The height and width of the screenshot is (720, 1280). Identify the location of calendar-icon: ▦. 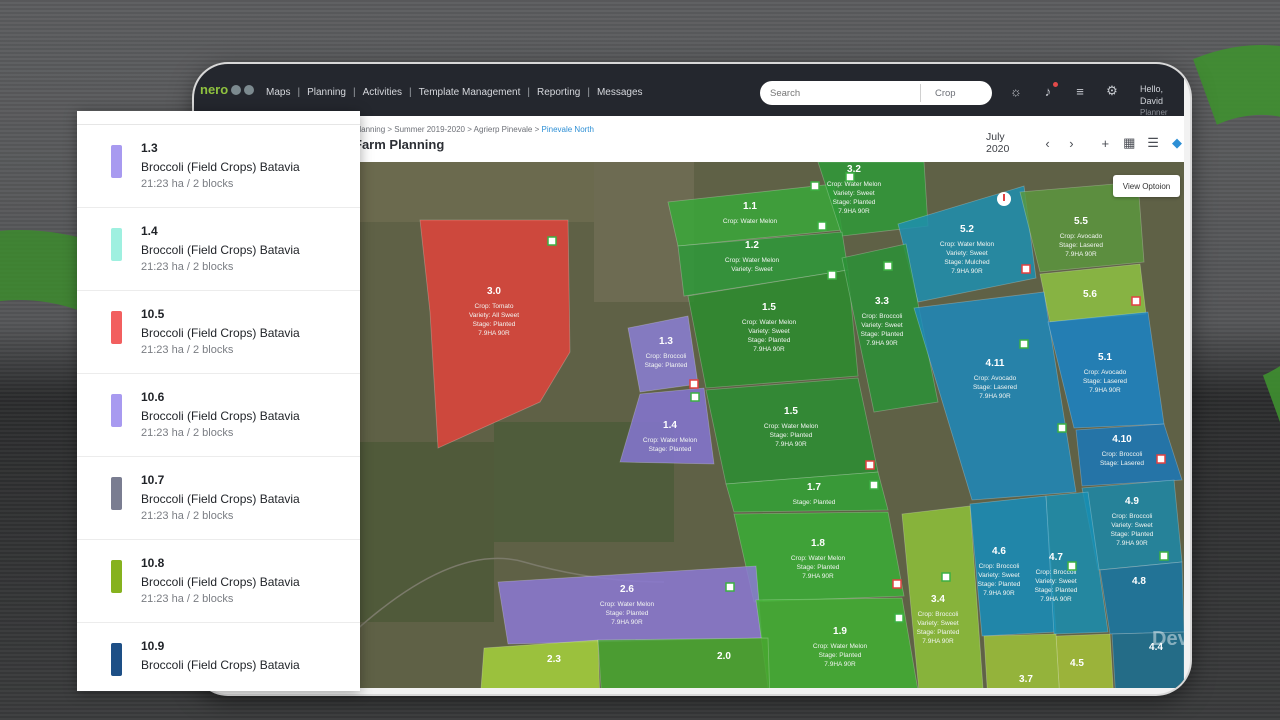
(1129, 143).